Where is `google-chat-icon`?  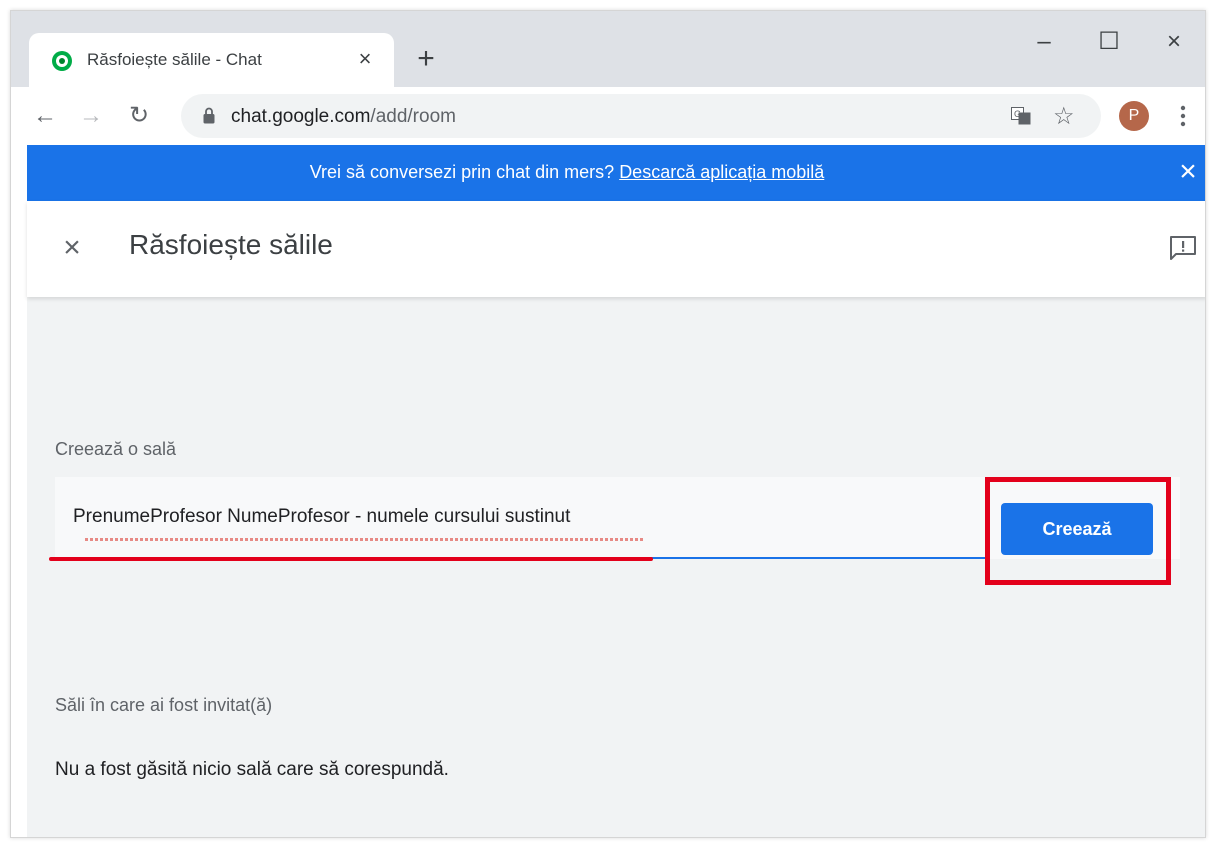
google-chat-icon is located at coordinates (62, 61).